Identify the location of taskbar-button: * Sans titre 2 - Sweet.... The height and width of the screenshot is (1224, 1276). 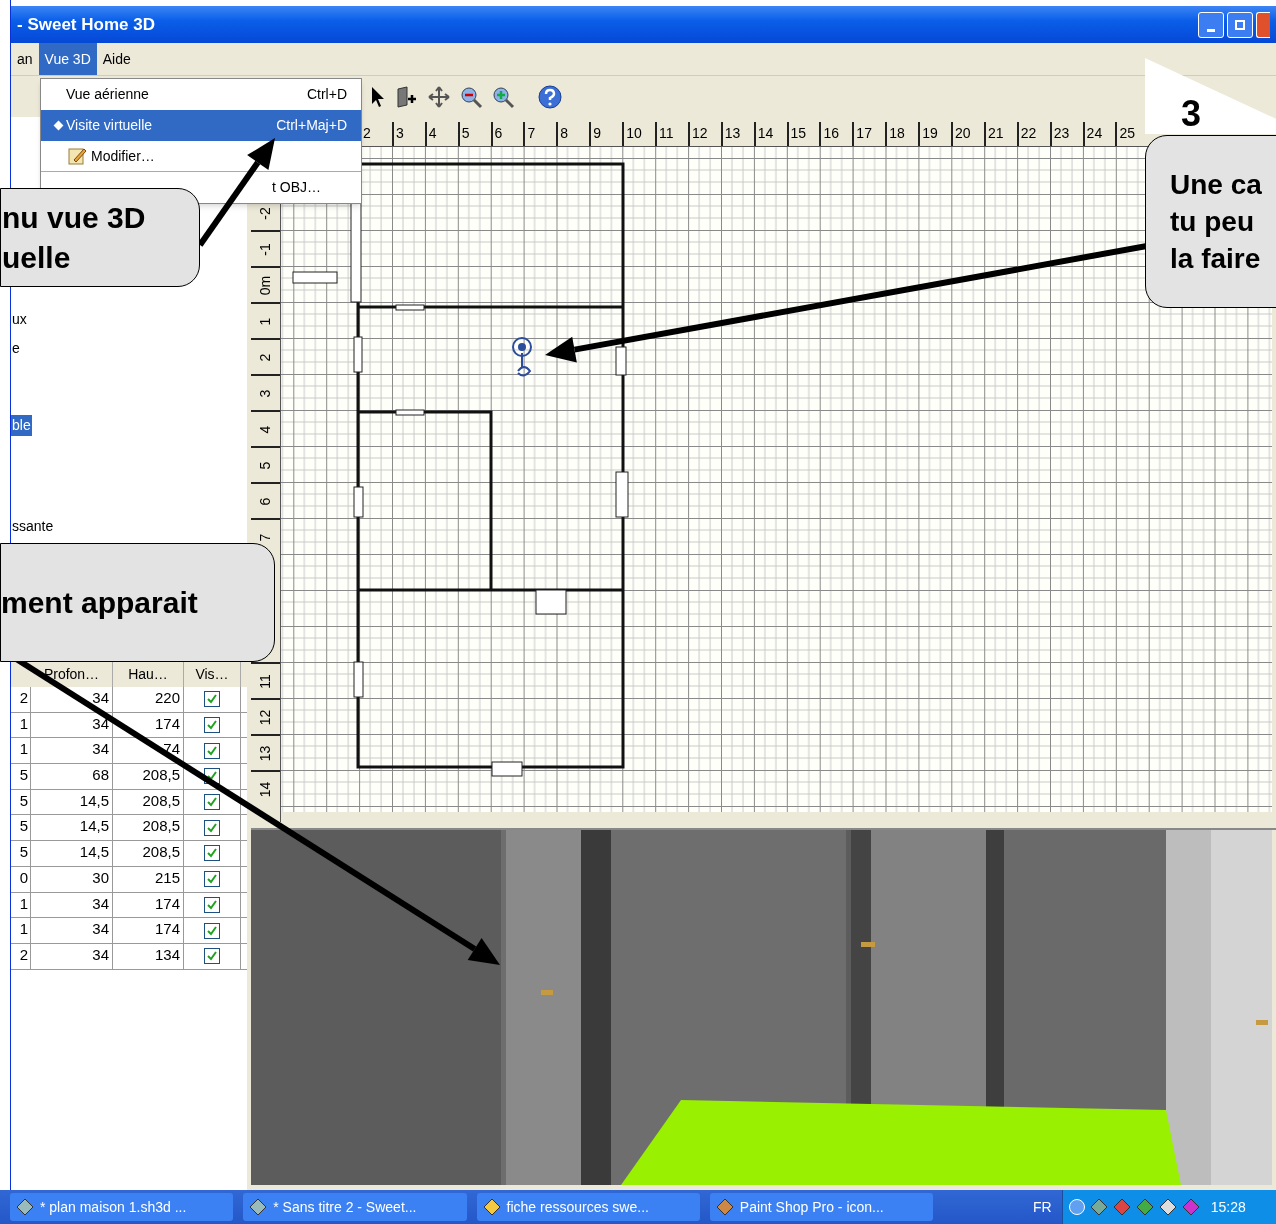
(355, 1207).